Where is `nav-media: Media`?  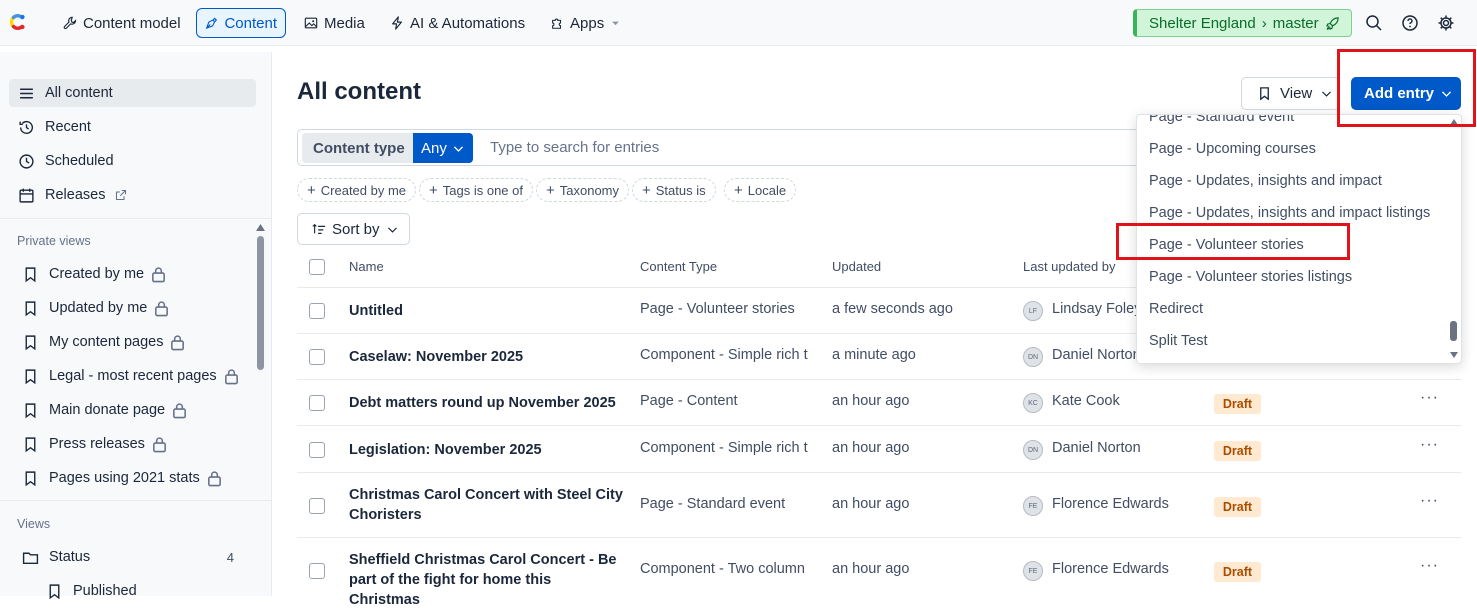 nav-media: Media is located at coordinates (334, 23).